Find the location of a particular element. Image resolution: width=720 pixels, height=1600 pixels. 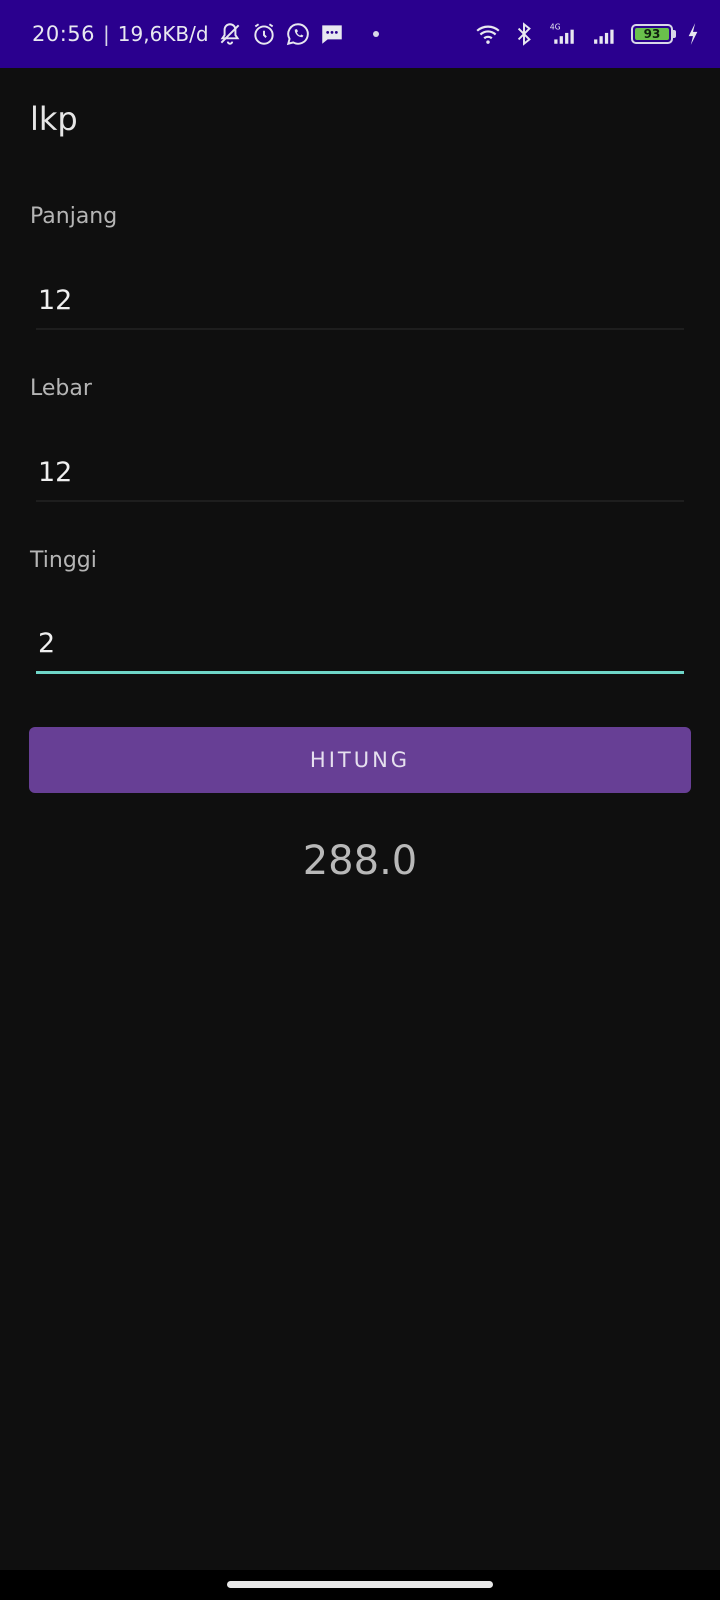

status-bar: 20:56 | 19,6KB/d 4G 93 is located at coordinates (360, 34).